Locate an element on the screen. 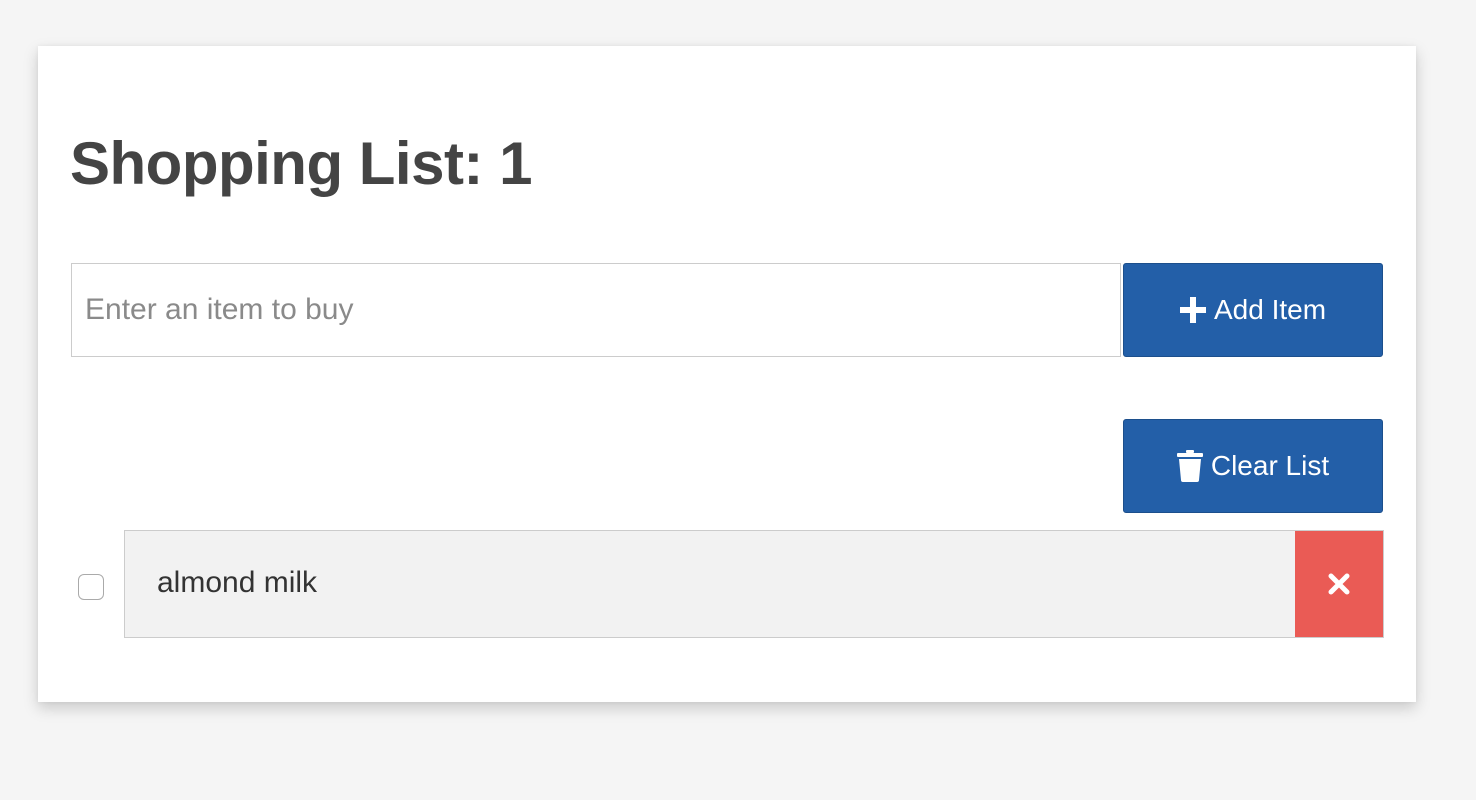 This screenshot has width=1476, height=800. item-checkbox is located at coordinates (91, 587).